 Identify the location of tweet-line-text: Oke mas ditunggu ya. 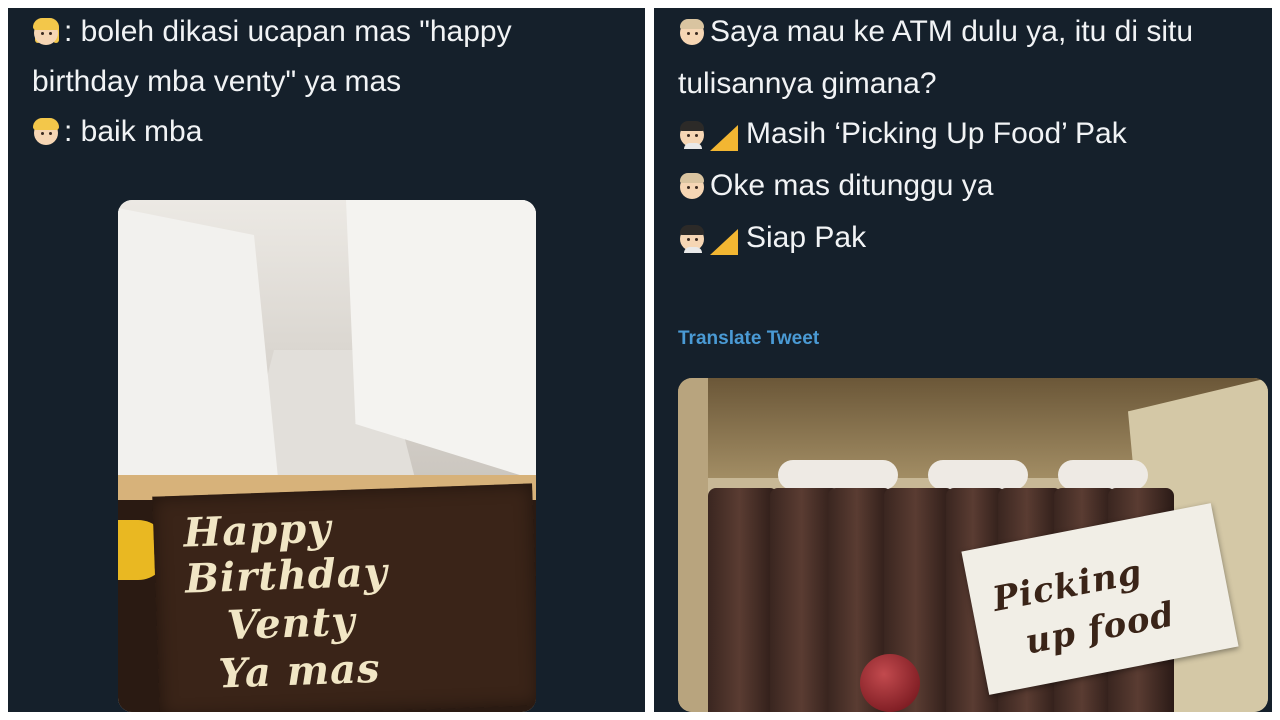
(852, 185).